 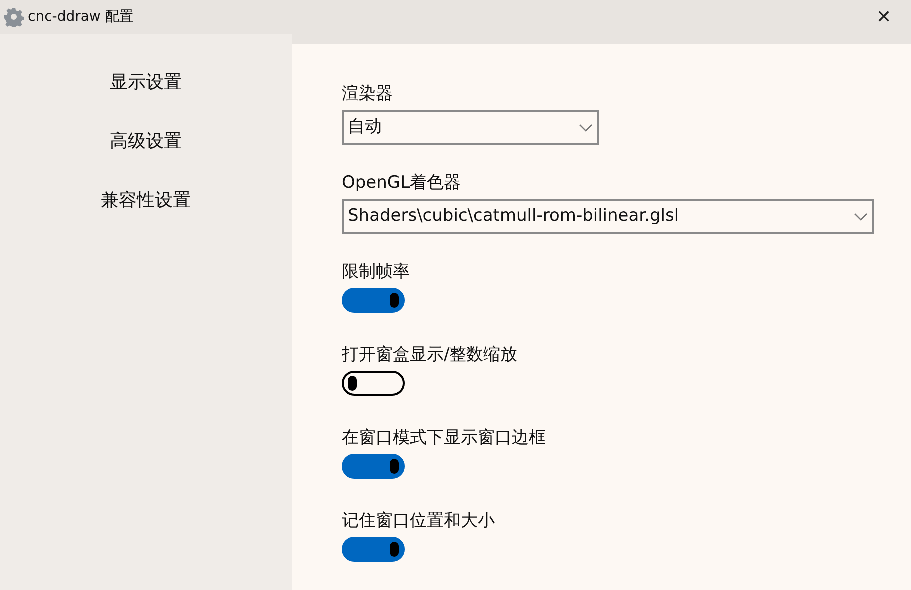 What do you see at coordinates (419, 521) in the screenshot?
I see `setting-label: 记住窗口位置和大小` at bounding box center [419, 521].